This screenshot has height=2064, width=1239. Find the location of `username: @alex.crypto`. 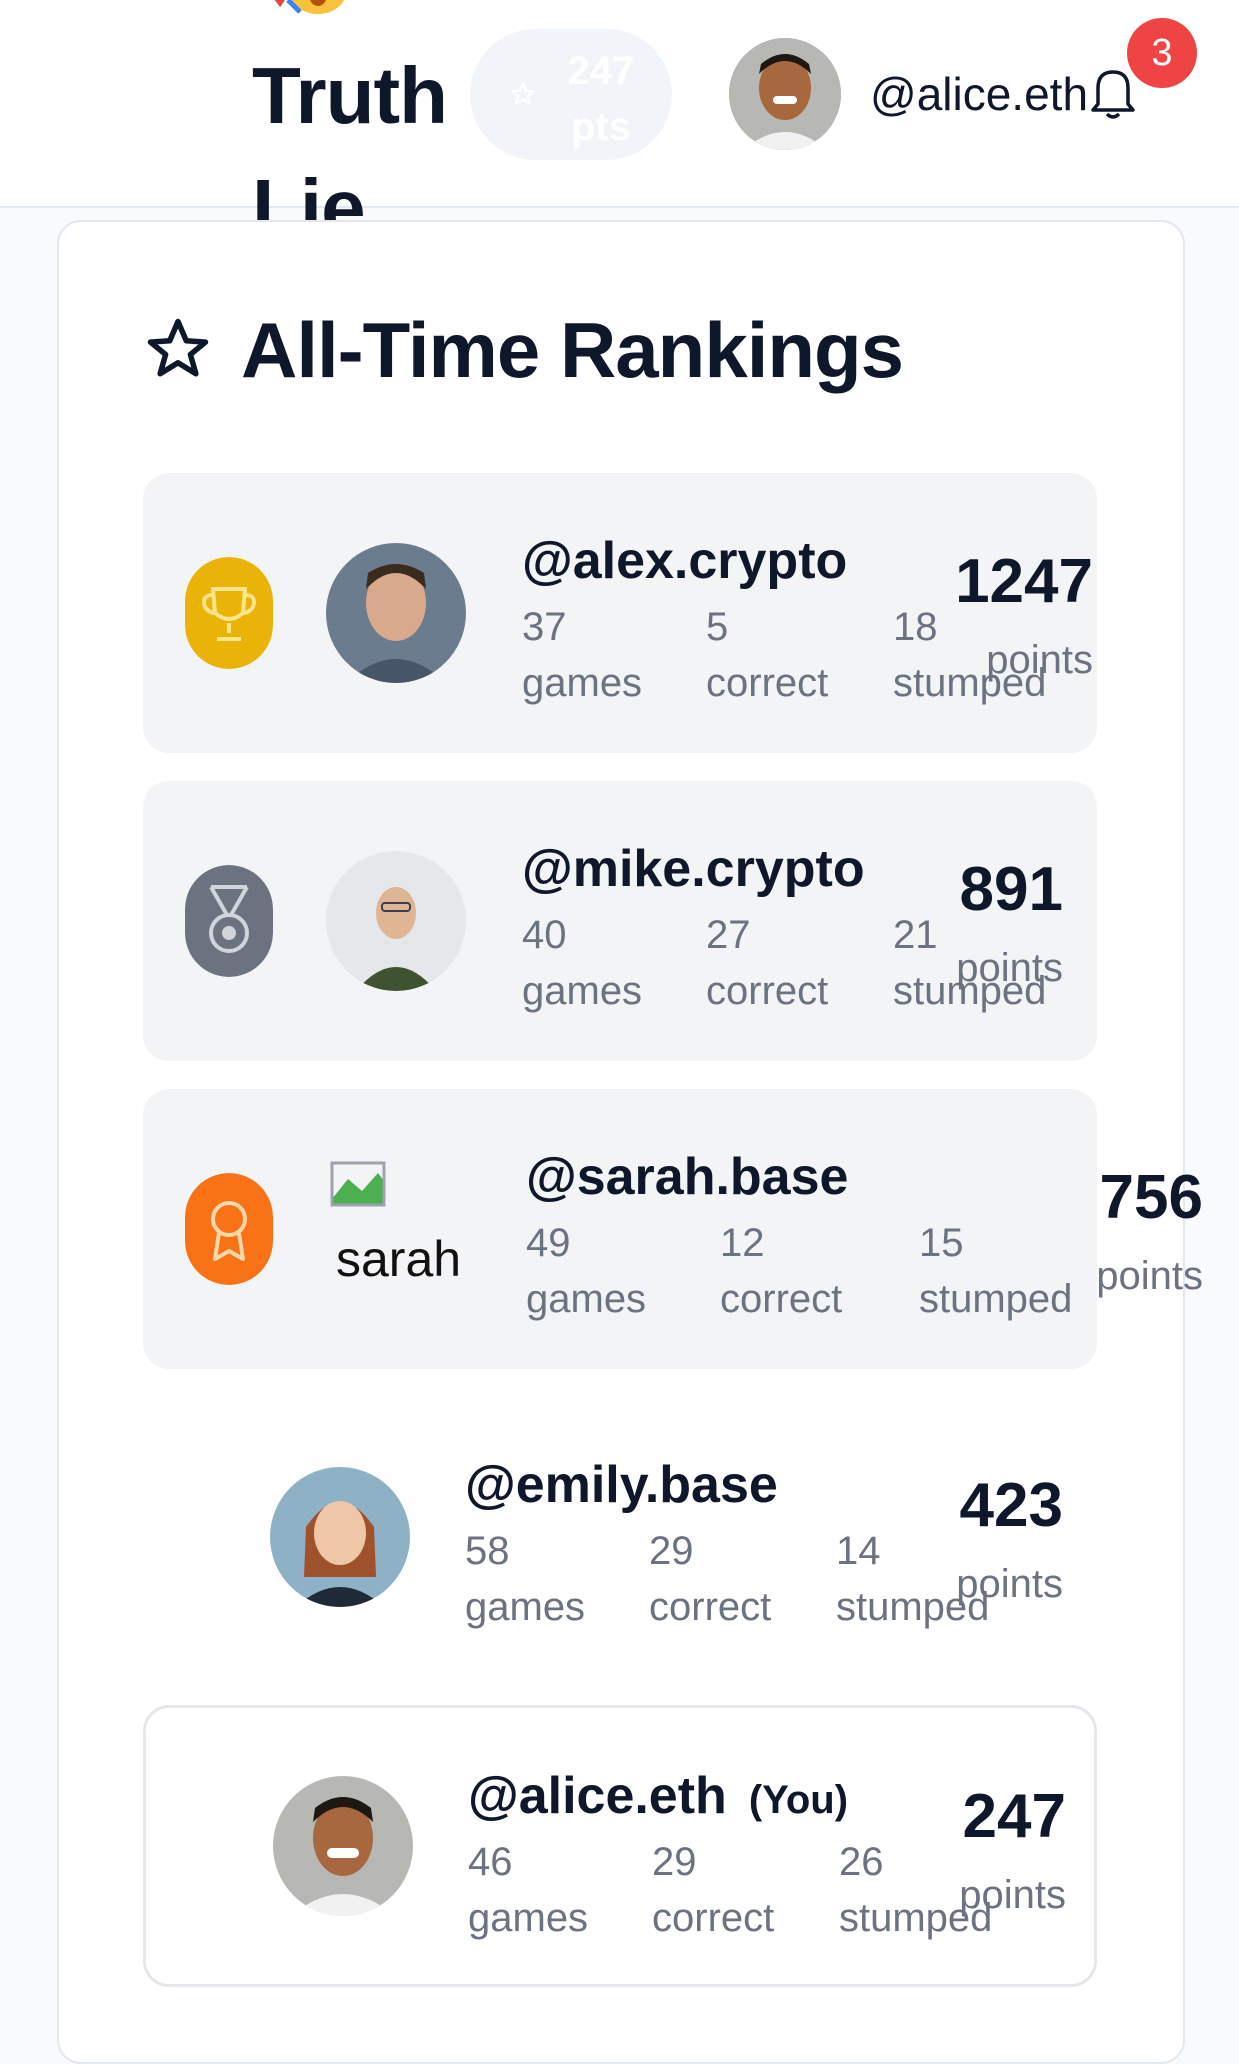

username: @alex.crypto is located at coordinates (684, 561).